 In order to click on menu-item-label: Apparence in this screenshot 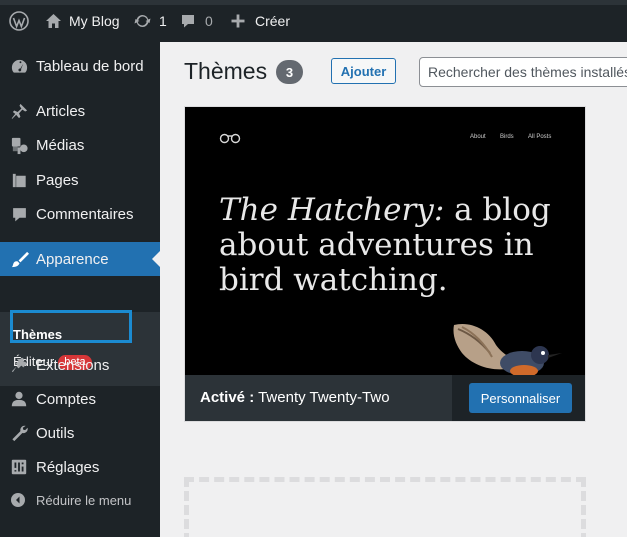, I will do `click(72, 259)`.